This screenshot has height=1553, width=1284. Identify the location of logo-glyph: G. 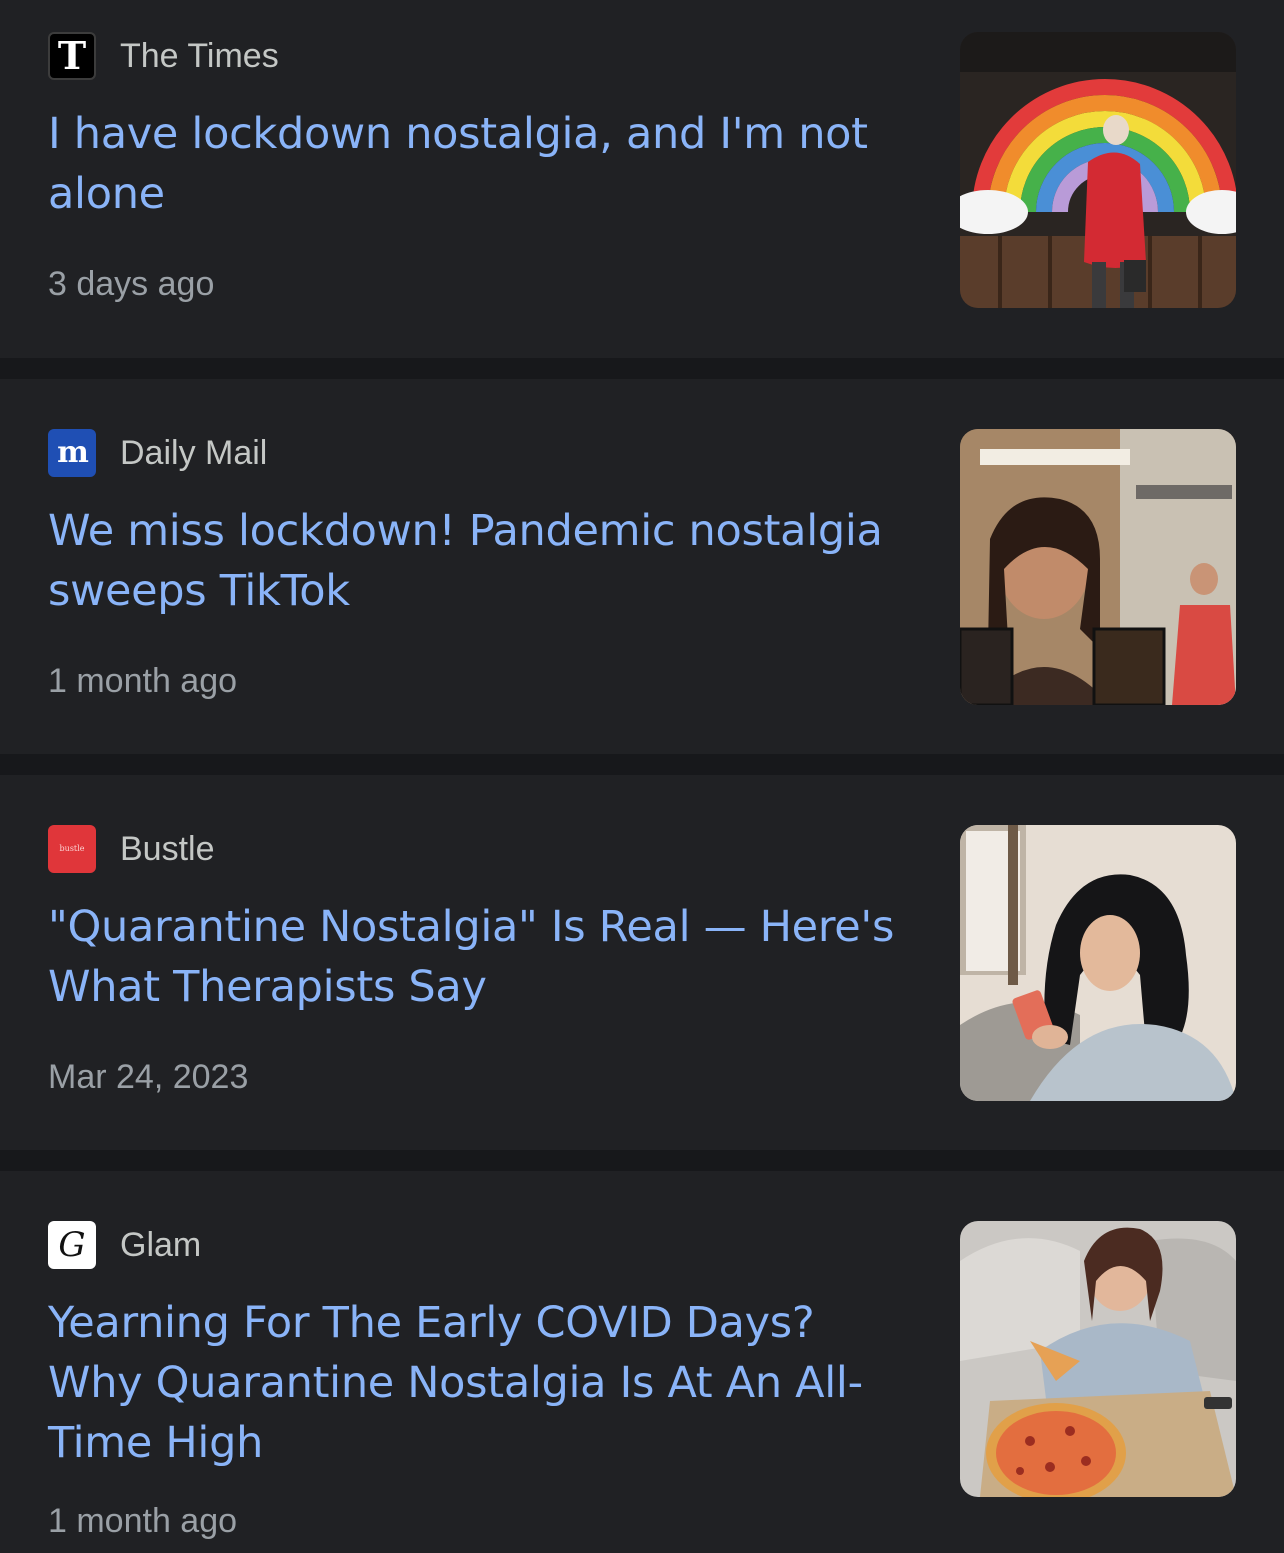
(72, 1245).